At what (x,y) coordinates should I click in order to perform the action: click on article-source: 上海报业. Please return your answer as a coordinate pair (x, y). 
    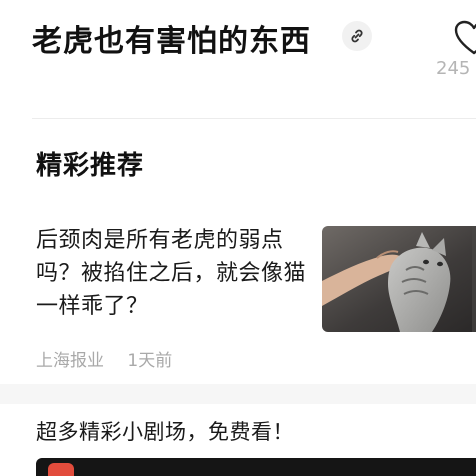
    Looking at the image, I should click on (70, 361).